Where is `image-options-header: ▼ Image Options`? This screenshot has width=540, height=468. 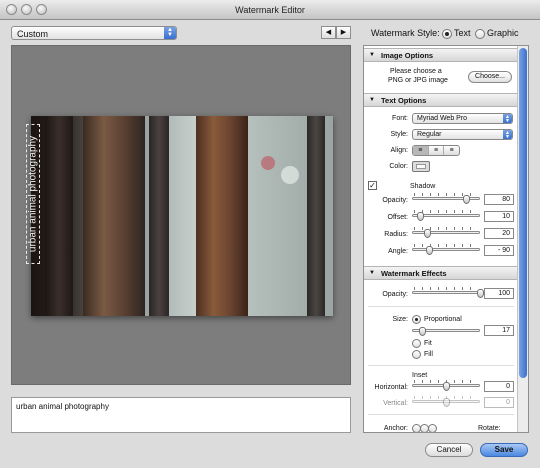 image-options-header: ▼ Image Options is located at coordinates (440, 55).